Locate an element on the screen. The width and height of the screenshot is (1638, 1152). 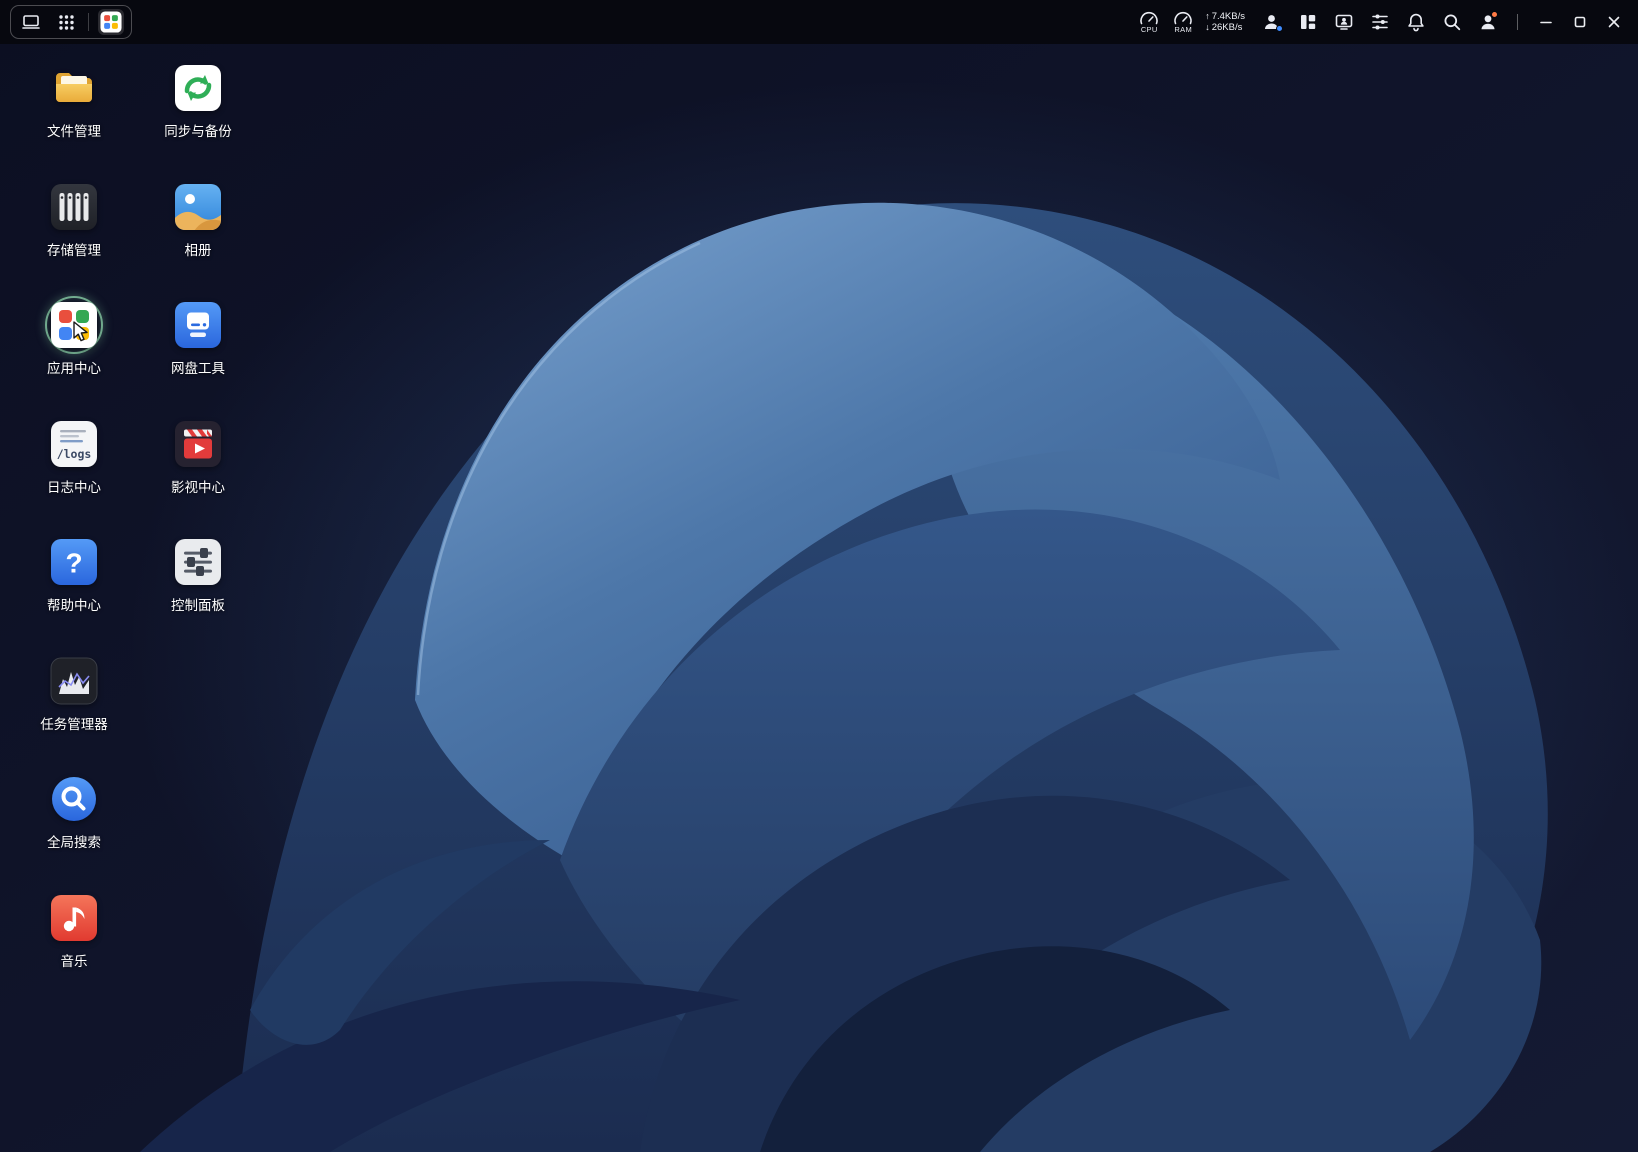
ram-label: RAM is located at coordinates (1183, 29).